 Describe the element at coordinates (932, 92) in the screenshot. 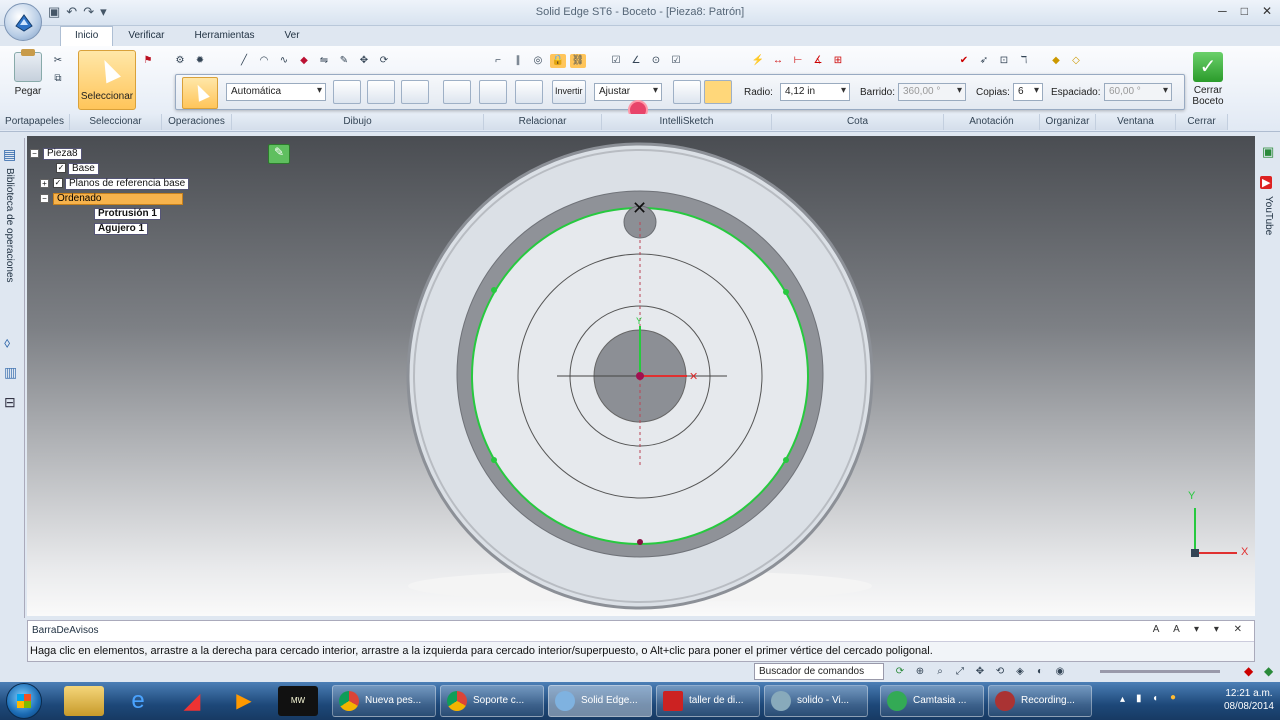

I see `sweep-input: 360,00 °` at that location.